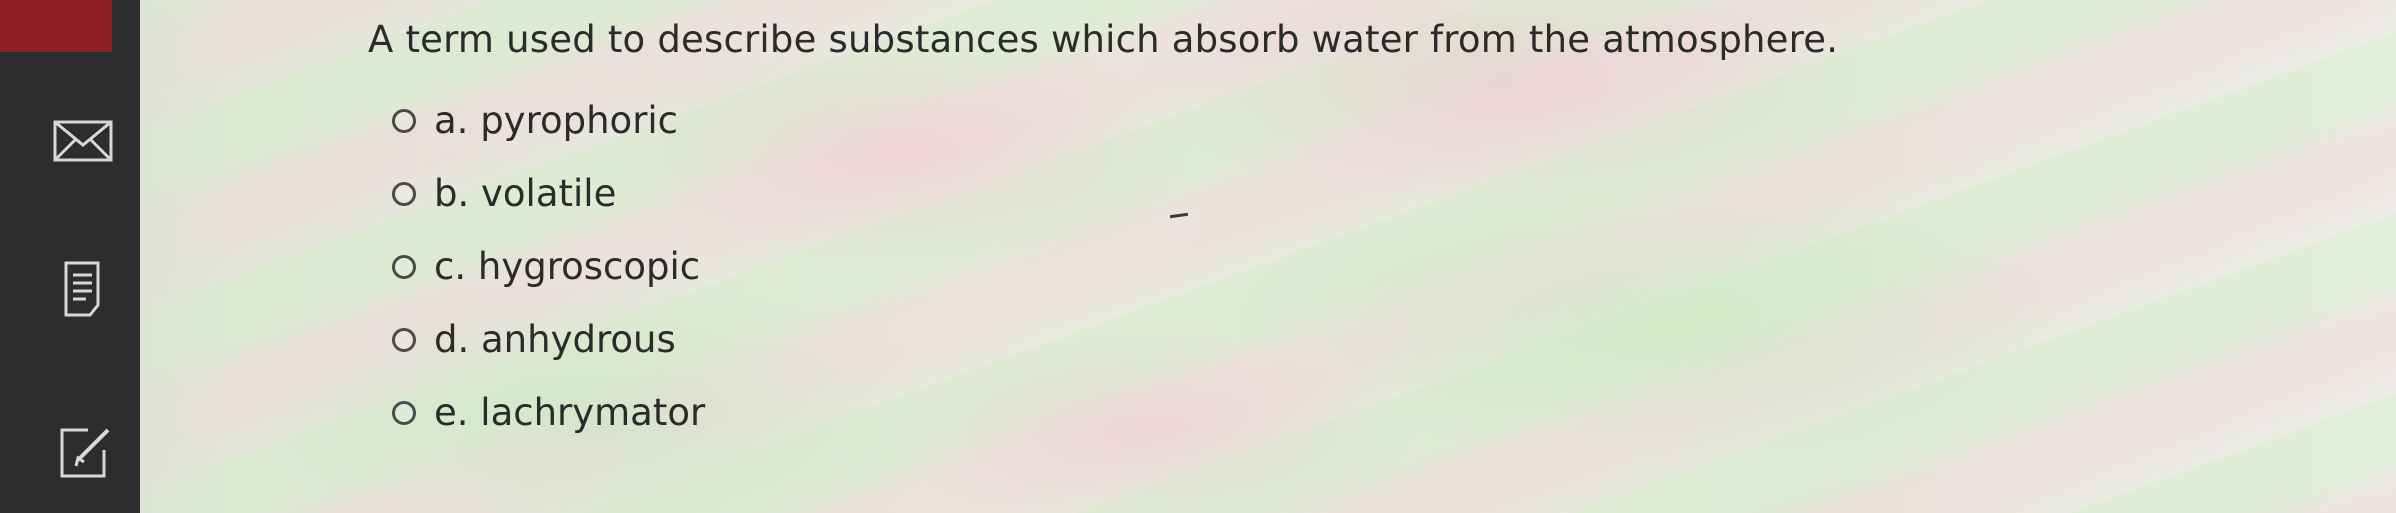 The image size is (2396, 513). I want to click on option-b-label: b. volatile, so click(525, 193).